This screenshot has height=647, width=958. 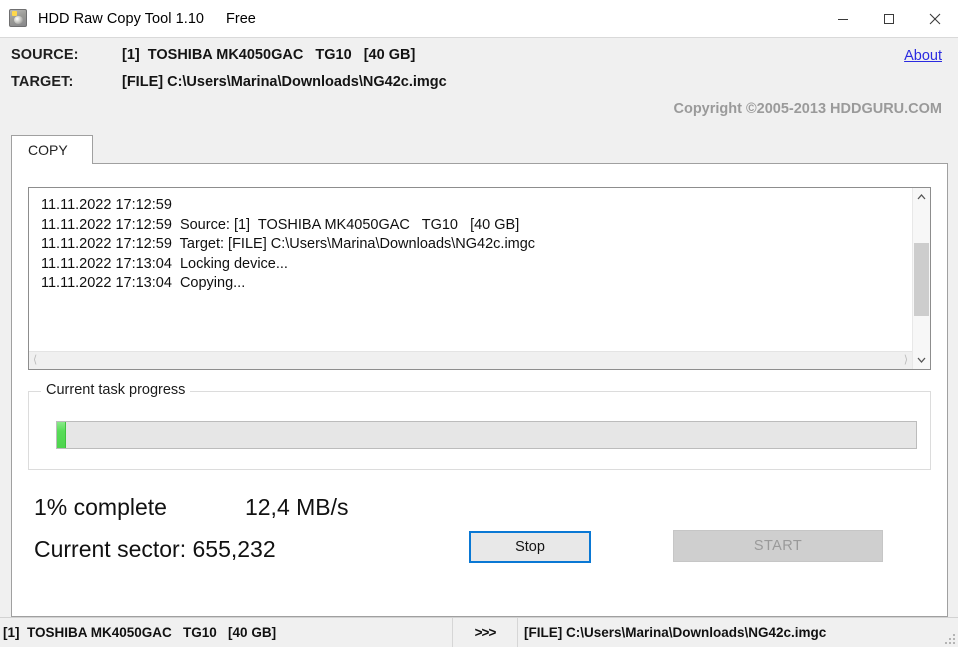 I want to click on maximize-icon, so click(x=889, y=18).